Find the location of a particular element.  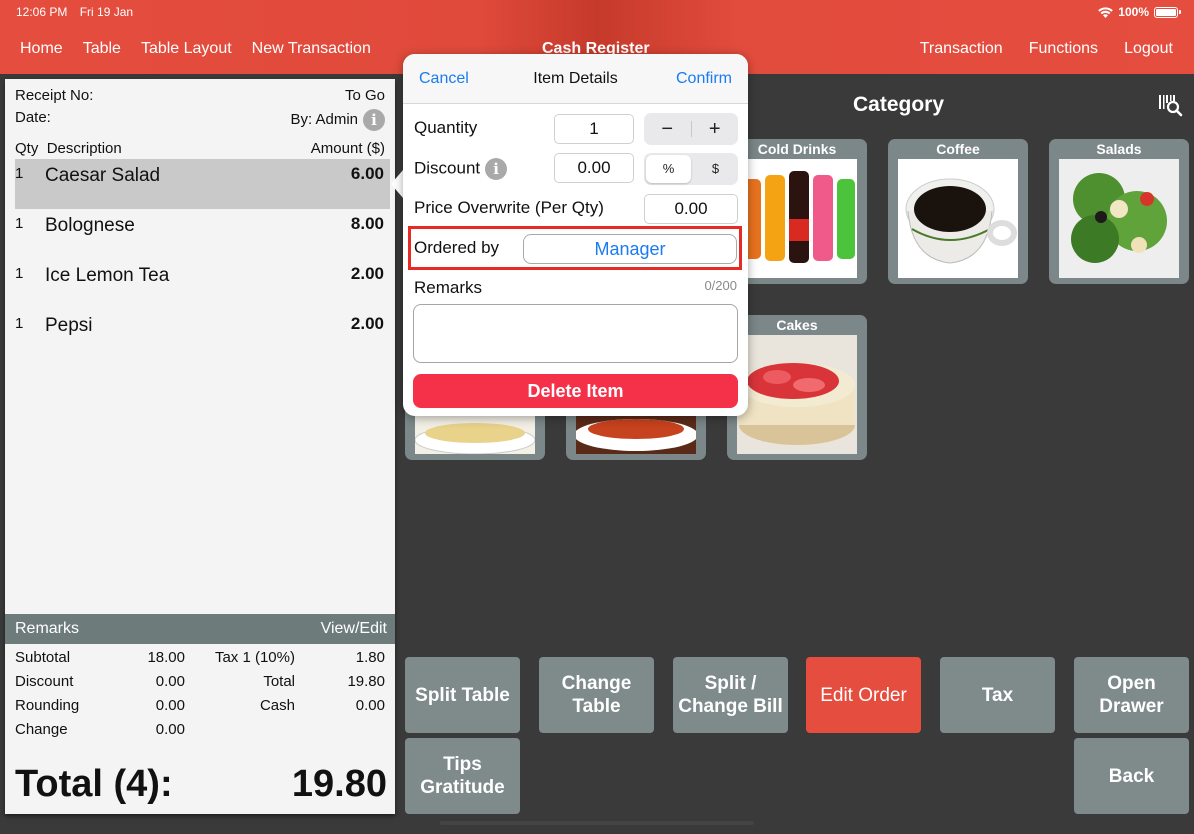

change-value: 0.00 is located at coordinates (170, 729).